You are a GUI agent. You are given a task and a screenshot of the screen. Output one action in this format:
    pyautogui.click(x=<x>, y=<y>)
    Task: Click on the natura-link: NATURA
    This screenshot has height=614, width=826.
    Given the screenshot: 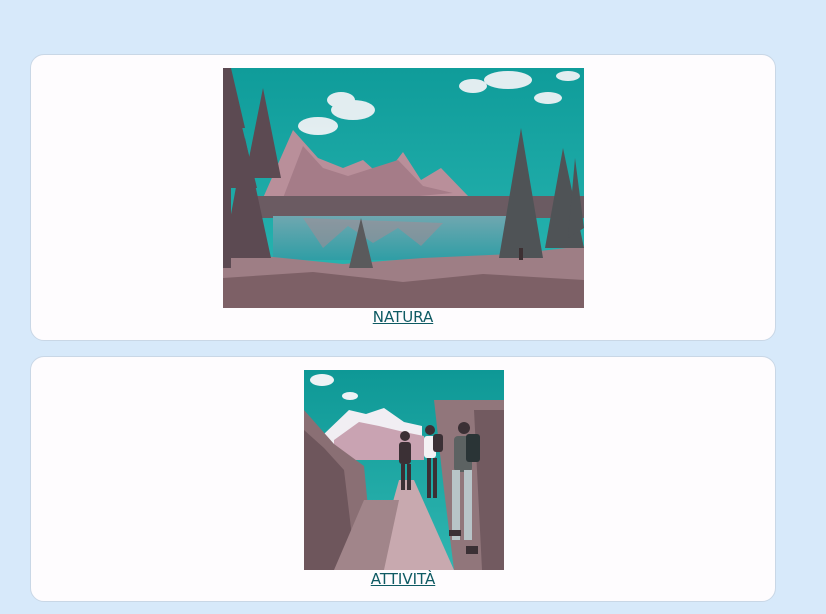 What is the action you would take?
    pyautogui.click(x=403, y=317)
    